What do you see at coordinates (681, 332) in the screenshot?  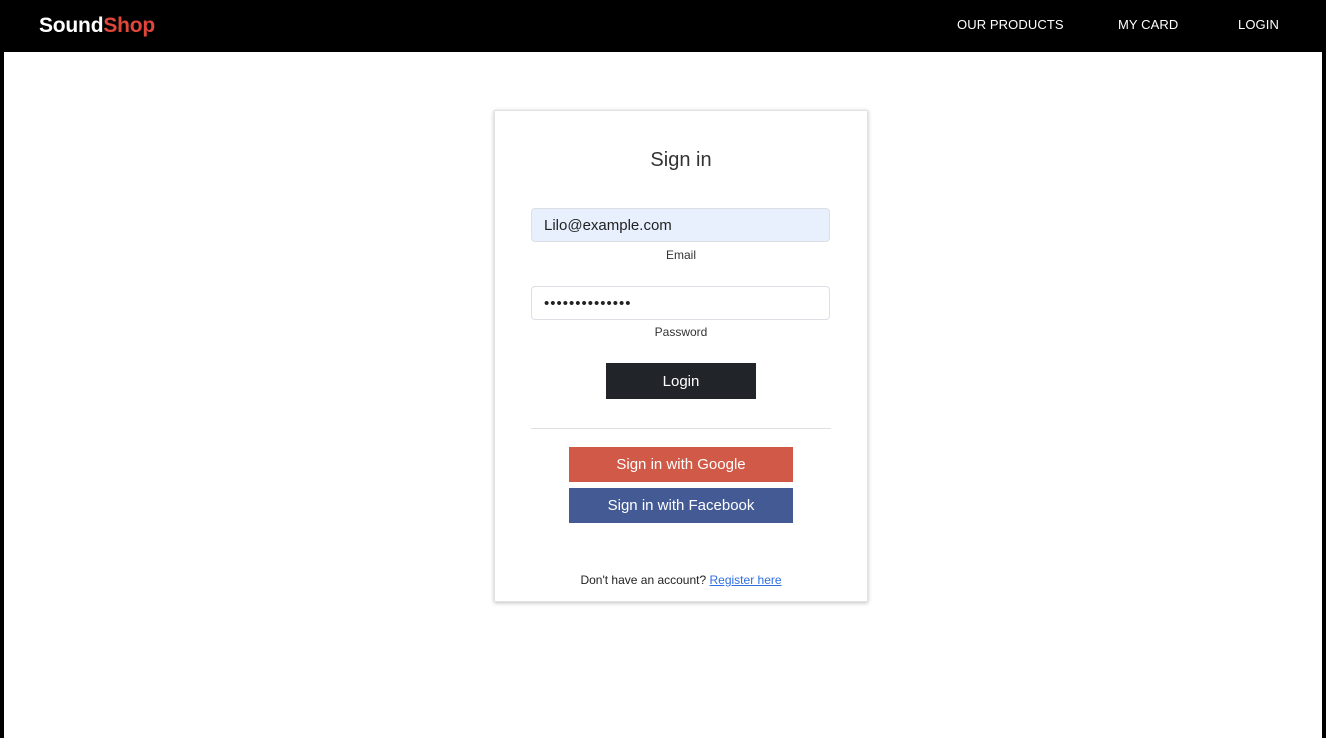 I see `password-label: Password` at bounding box center [681, 332].